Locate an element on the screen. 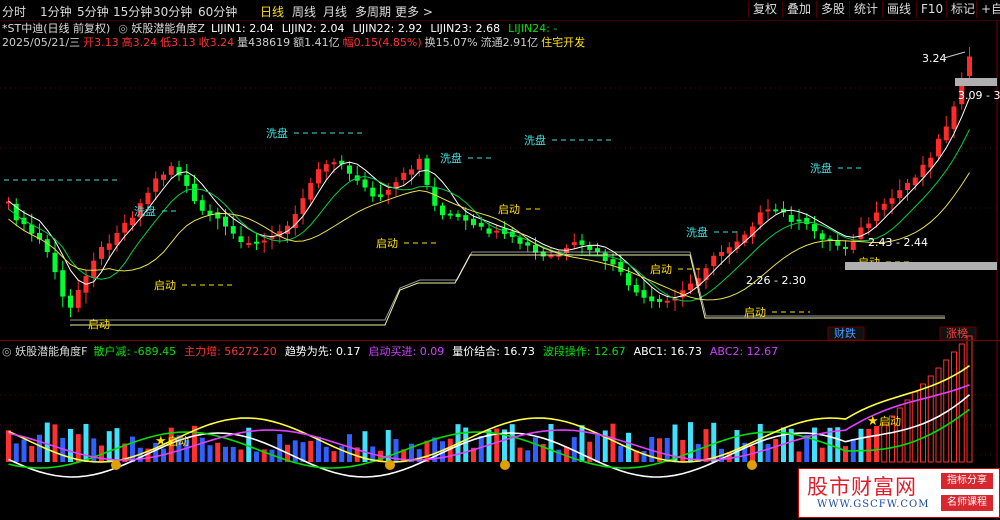 The height and width of the screenshot is (520, 1000). sub-value-5: 波段操作: 12.67 is located at coordinates (584, 351).